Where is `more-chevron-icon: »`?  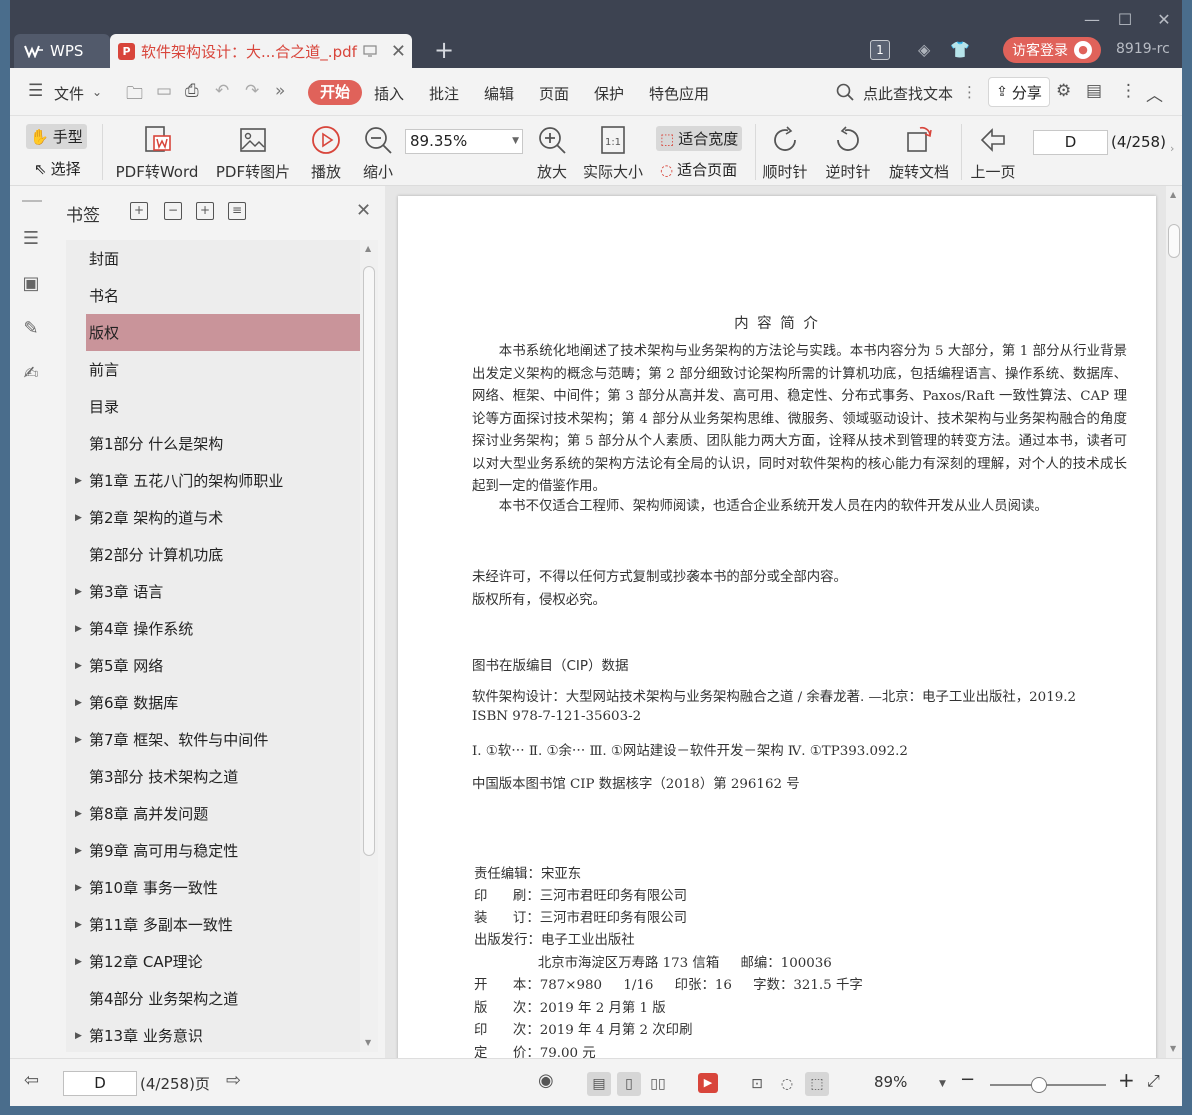 more-chevron-icon: » is located at coordinates (280, 91).